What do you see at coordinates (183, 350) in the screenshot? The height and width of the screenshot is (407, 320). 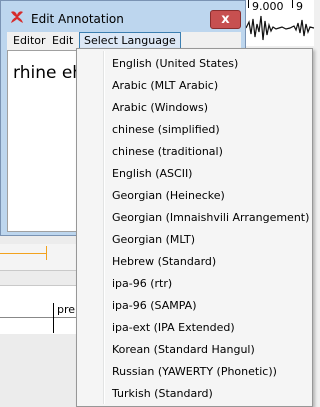 I see `language-option: Korean (Standard Hangul)` at bounding box center [183, 350].